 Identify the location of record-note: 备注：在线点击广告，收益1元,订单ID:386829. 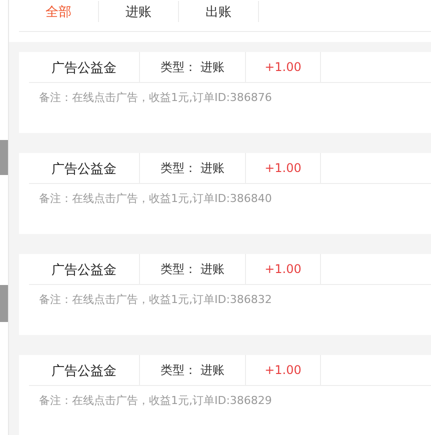
(155, 400).